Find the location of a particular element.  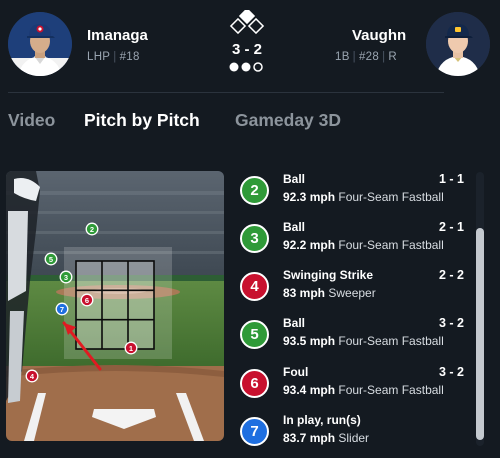

batter-avatar is located at coordinates (458, 44).